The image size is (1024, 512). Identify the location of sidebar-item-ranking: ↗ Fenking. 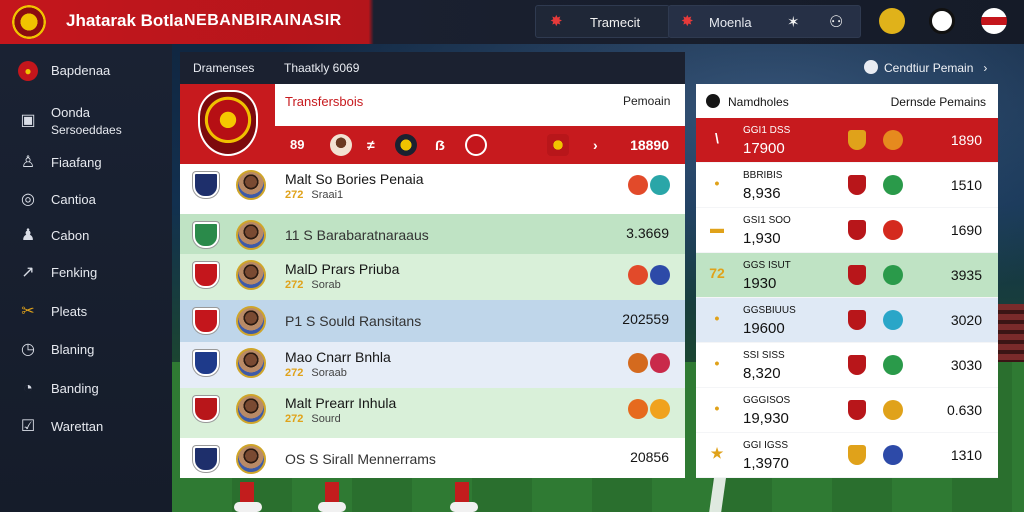
(86, 273).